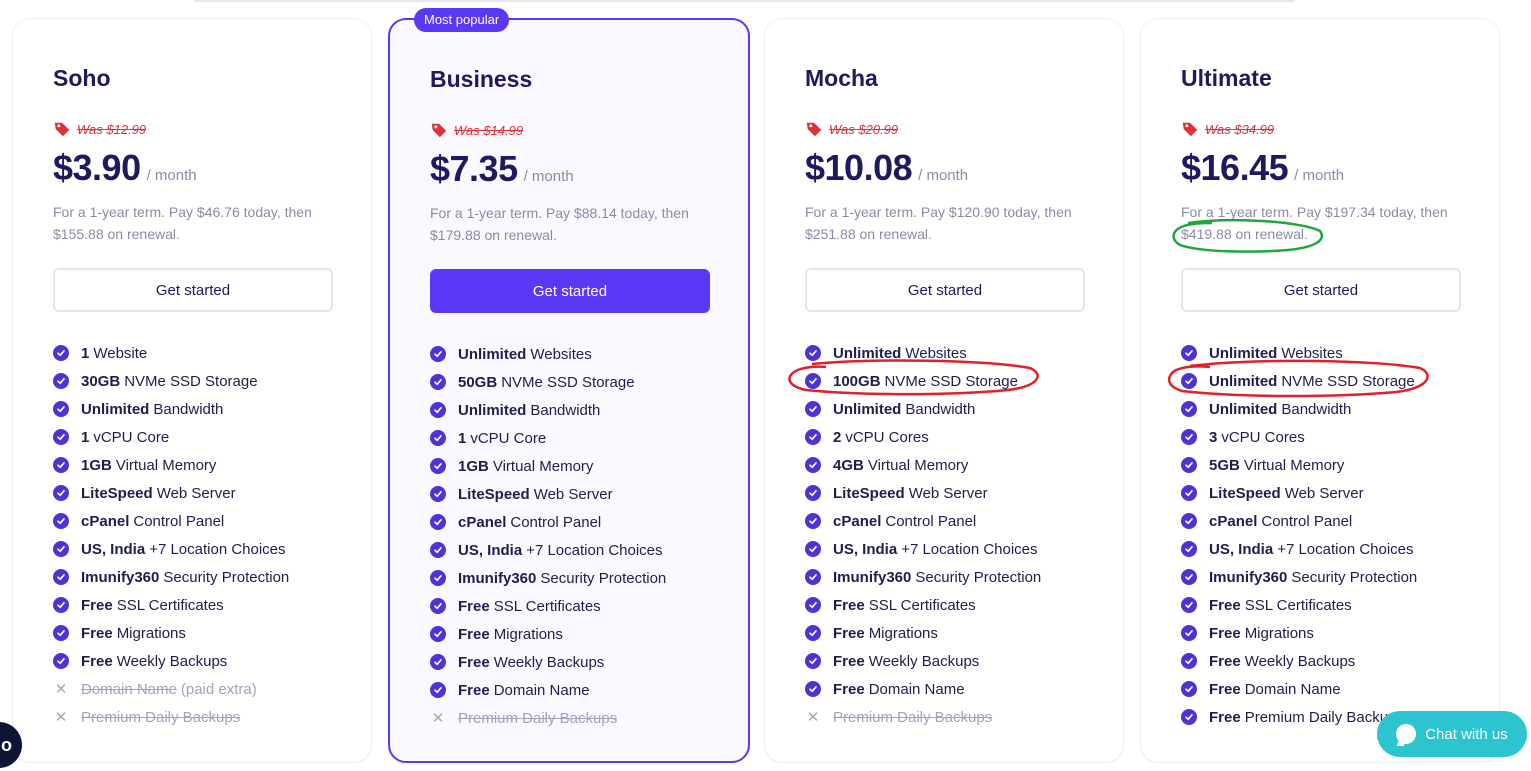 This screenshot has height=771, width=1531. Describe the element at coordinates (462, 438) in the screenshot. I see `feature-highlight: 1` at that location.